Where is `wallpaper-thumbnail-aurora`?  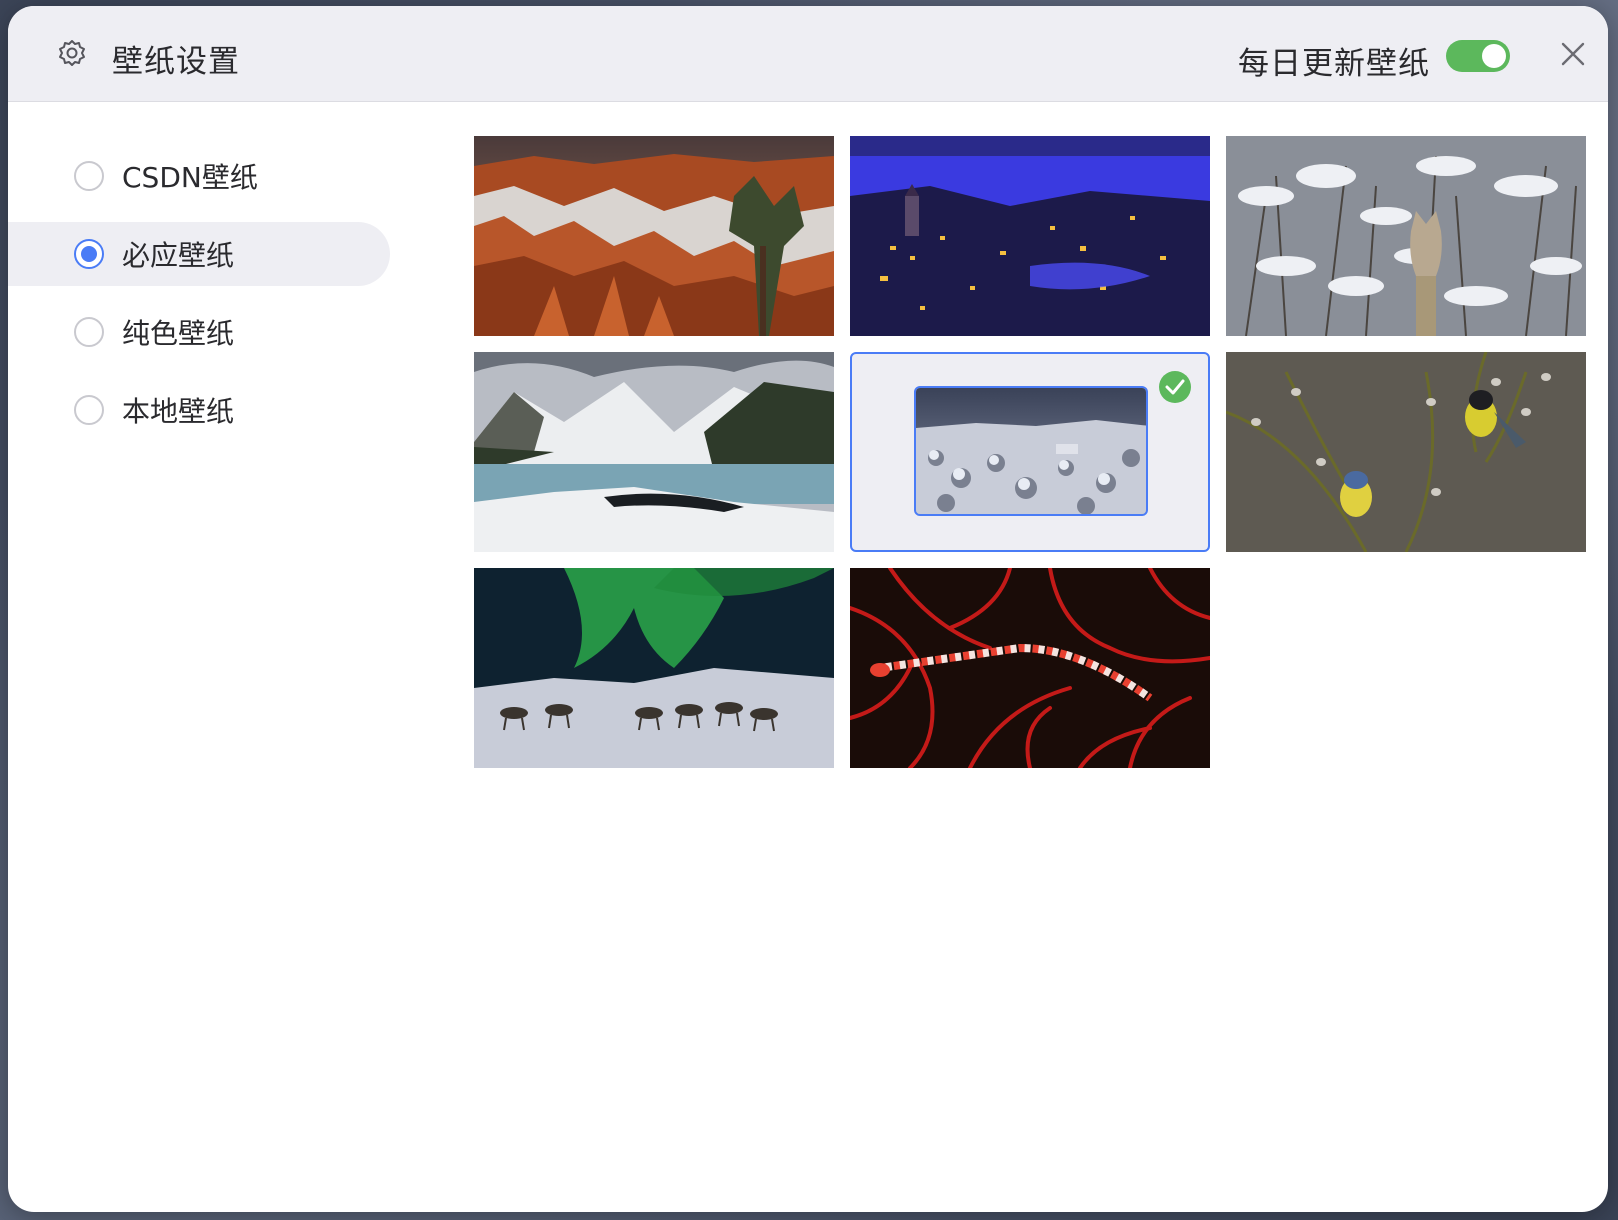 wallpaper-thumbnail-aurora is located at coordinates (654, 668).